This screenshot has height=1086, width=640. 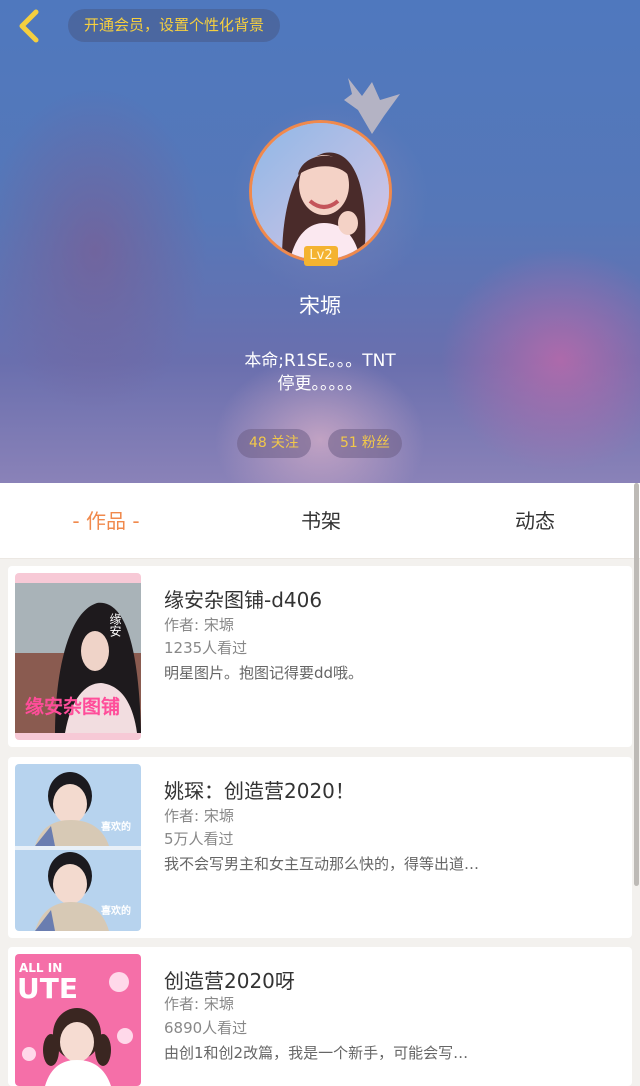 What do you see at coordinates (78, 656) in the screenshot?
I see `work-cover: 缘安杂图铺 缘安` at bounding box center [78, 656].